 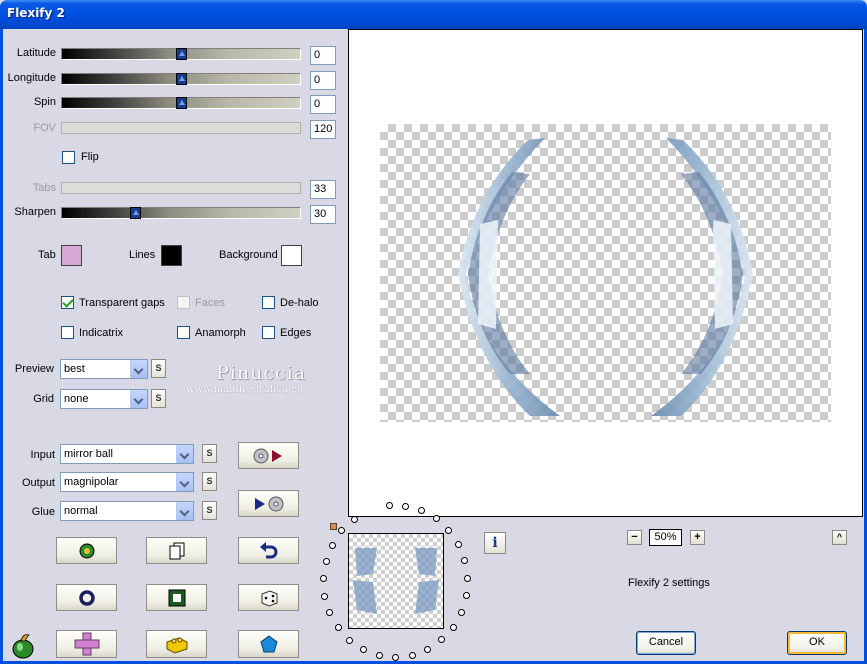 I want to click on undo-button, so click(x=268, y=550).